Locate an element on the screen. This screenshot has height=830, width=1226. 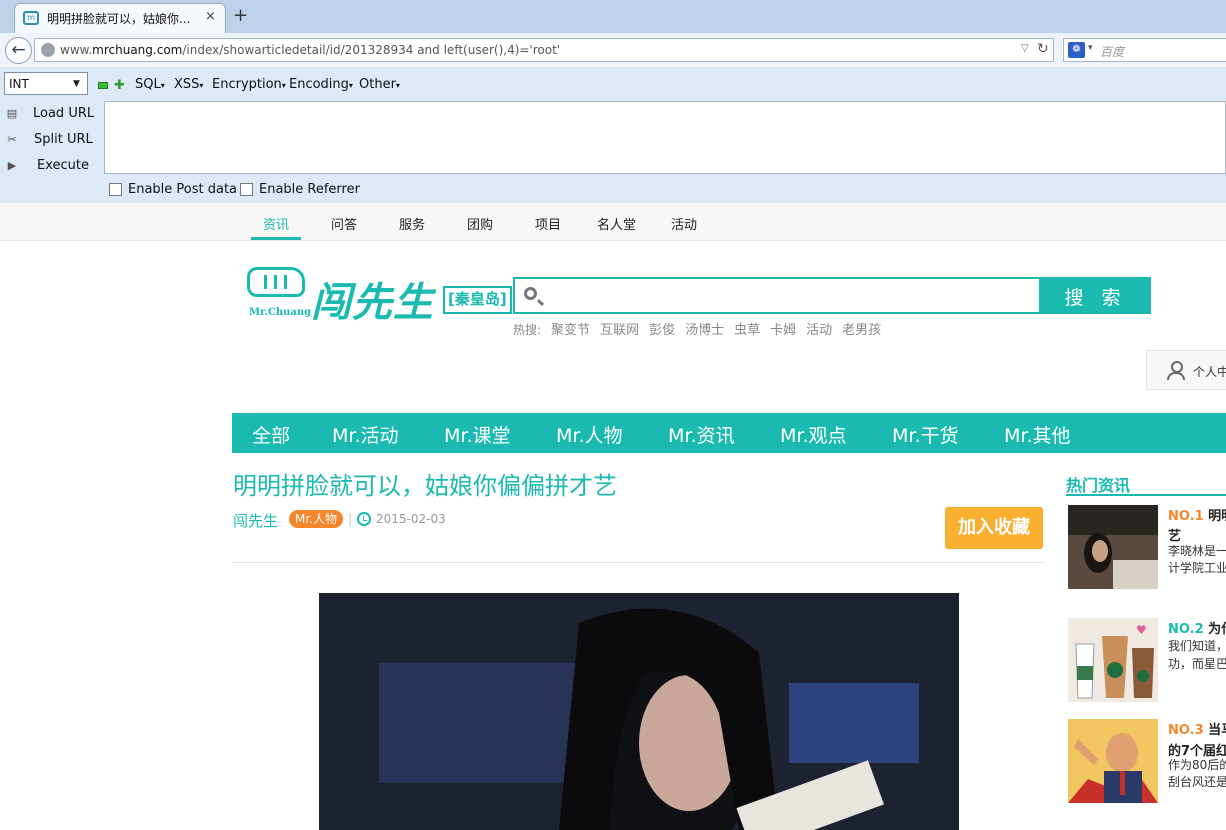
category-other: Mr.其他 is located at coordinates (1037, 434).